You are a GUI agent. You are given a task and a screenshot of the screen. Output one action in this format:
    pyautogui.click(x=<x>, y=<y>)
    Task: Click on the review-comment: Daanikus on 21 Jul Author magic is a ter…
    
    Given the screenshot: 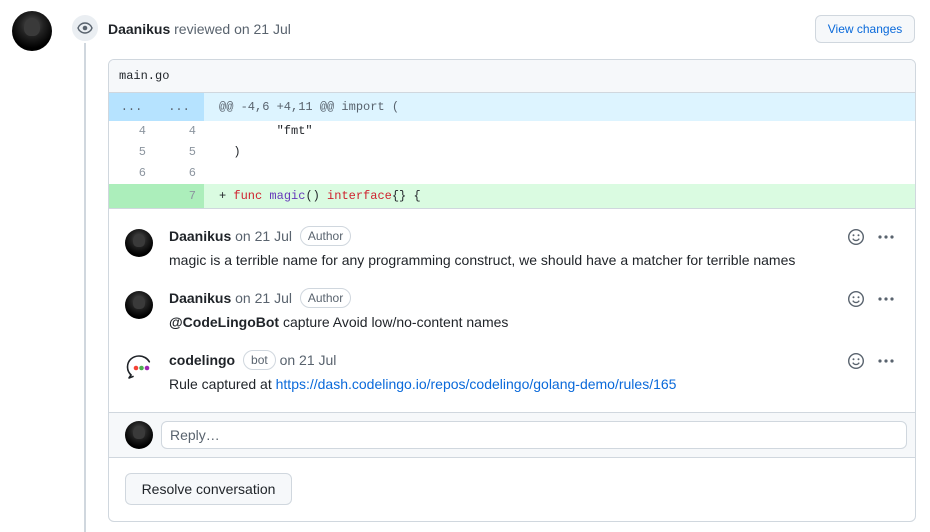 What is the action you would take?
    pyautogui.click(x=512, y=256)
    